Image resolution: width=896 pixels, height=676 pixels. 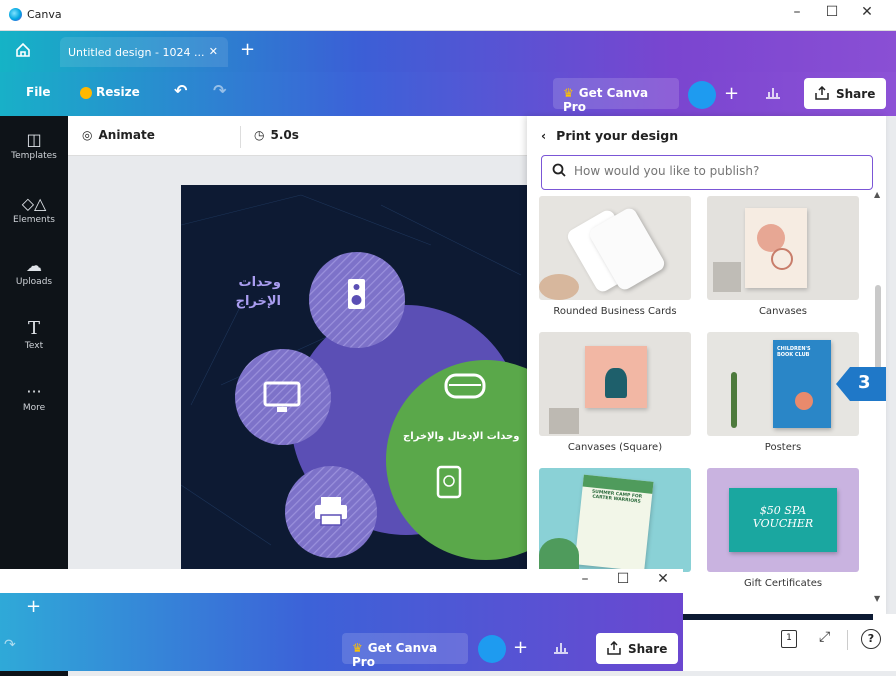 What do you see at coordinates (864, 382) in the screenshot?
I see `step-number: 3` at bounding box center [864, 382].